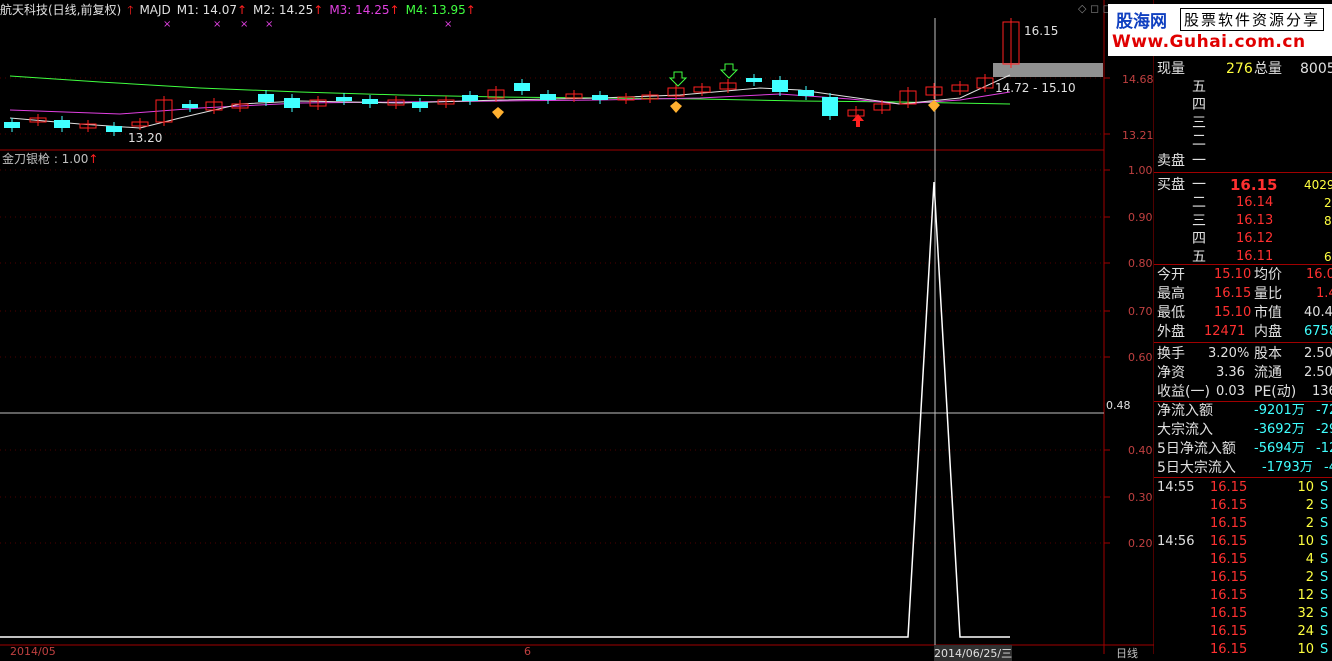 Image resolution: width=1332 pixels, height=661 pixels. I want to click on sell-level: 二, so click(1199, 141).